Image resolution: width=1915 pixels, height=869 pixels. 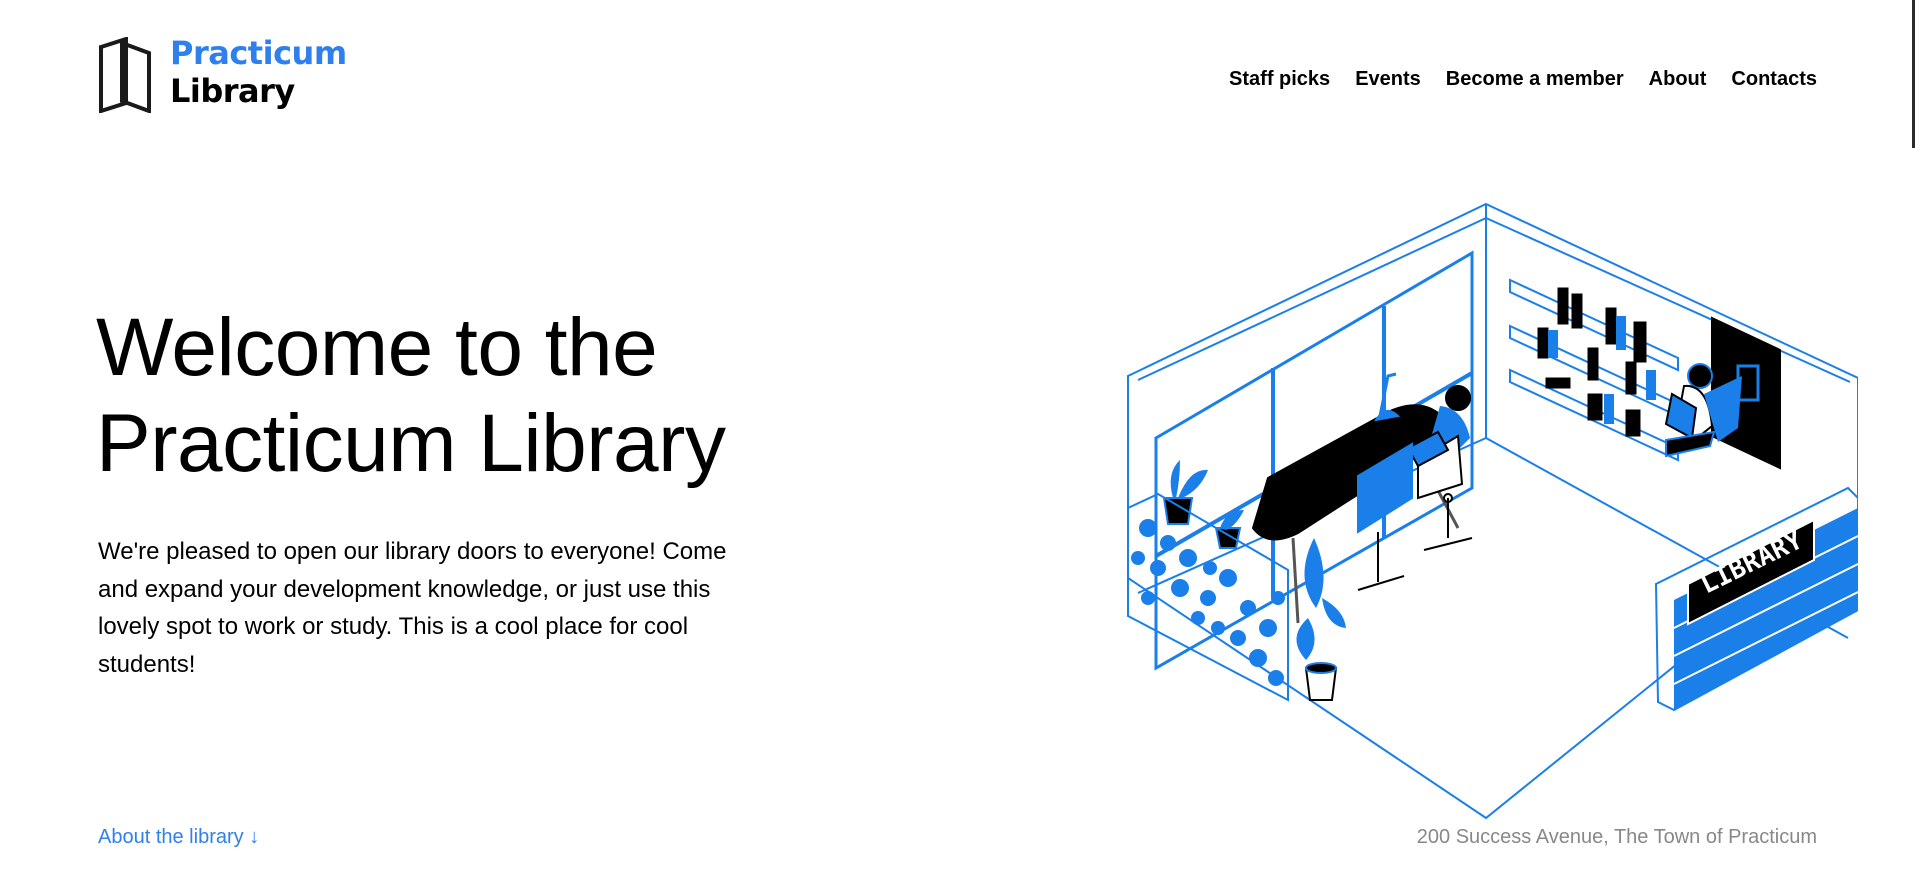 What do you see at coordinates (125, 75) in the screenshot?
I see `logo-books-icon` at bounding box center [125, 75].